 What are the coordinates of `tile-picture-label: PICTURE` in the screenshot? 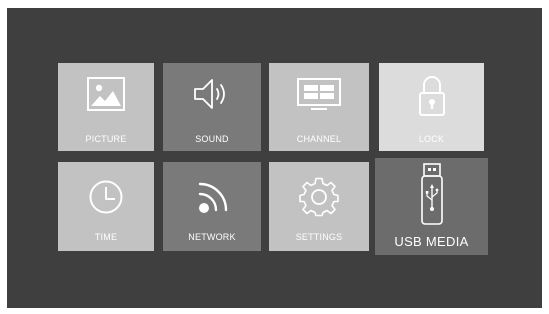 It's located at (106, 139).